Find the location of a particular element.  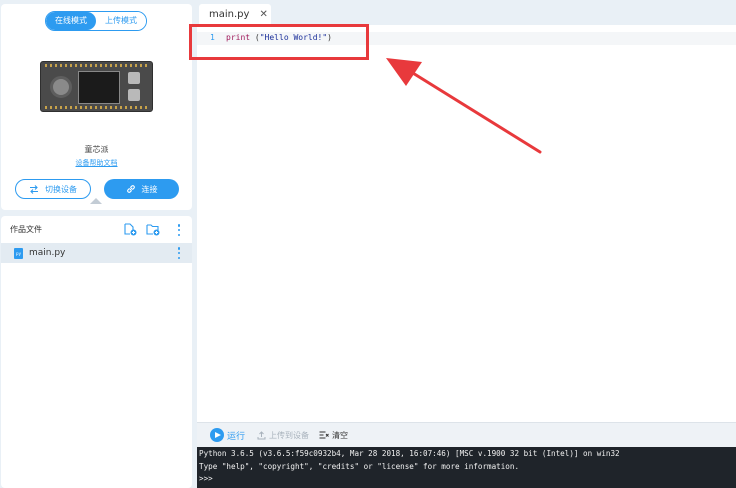

device-joystick is located at coordinates (61, 87).